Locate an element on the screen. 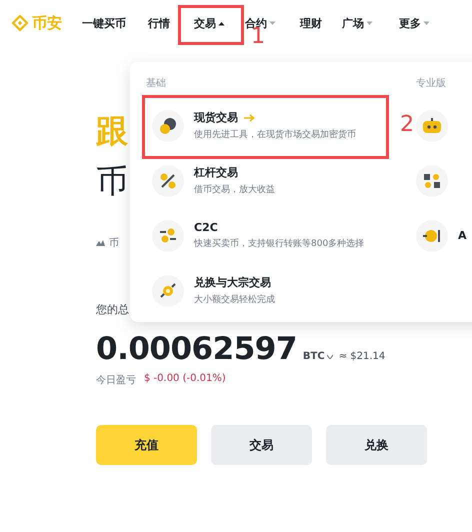 This screenshot has width=472, height=532. balance-amount: 0.00062597 is located at coordinates (196, 349).